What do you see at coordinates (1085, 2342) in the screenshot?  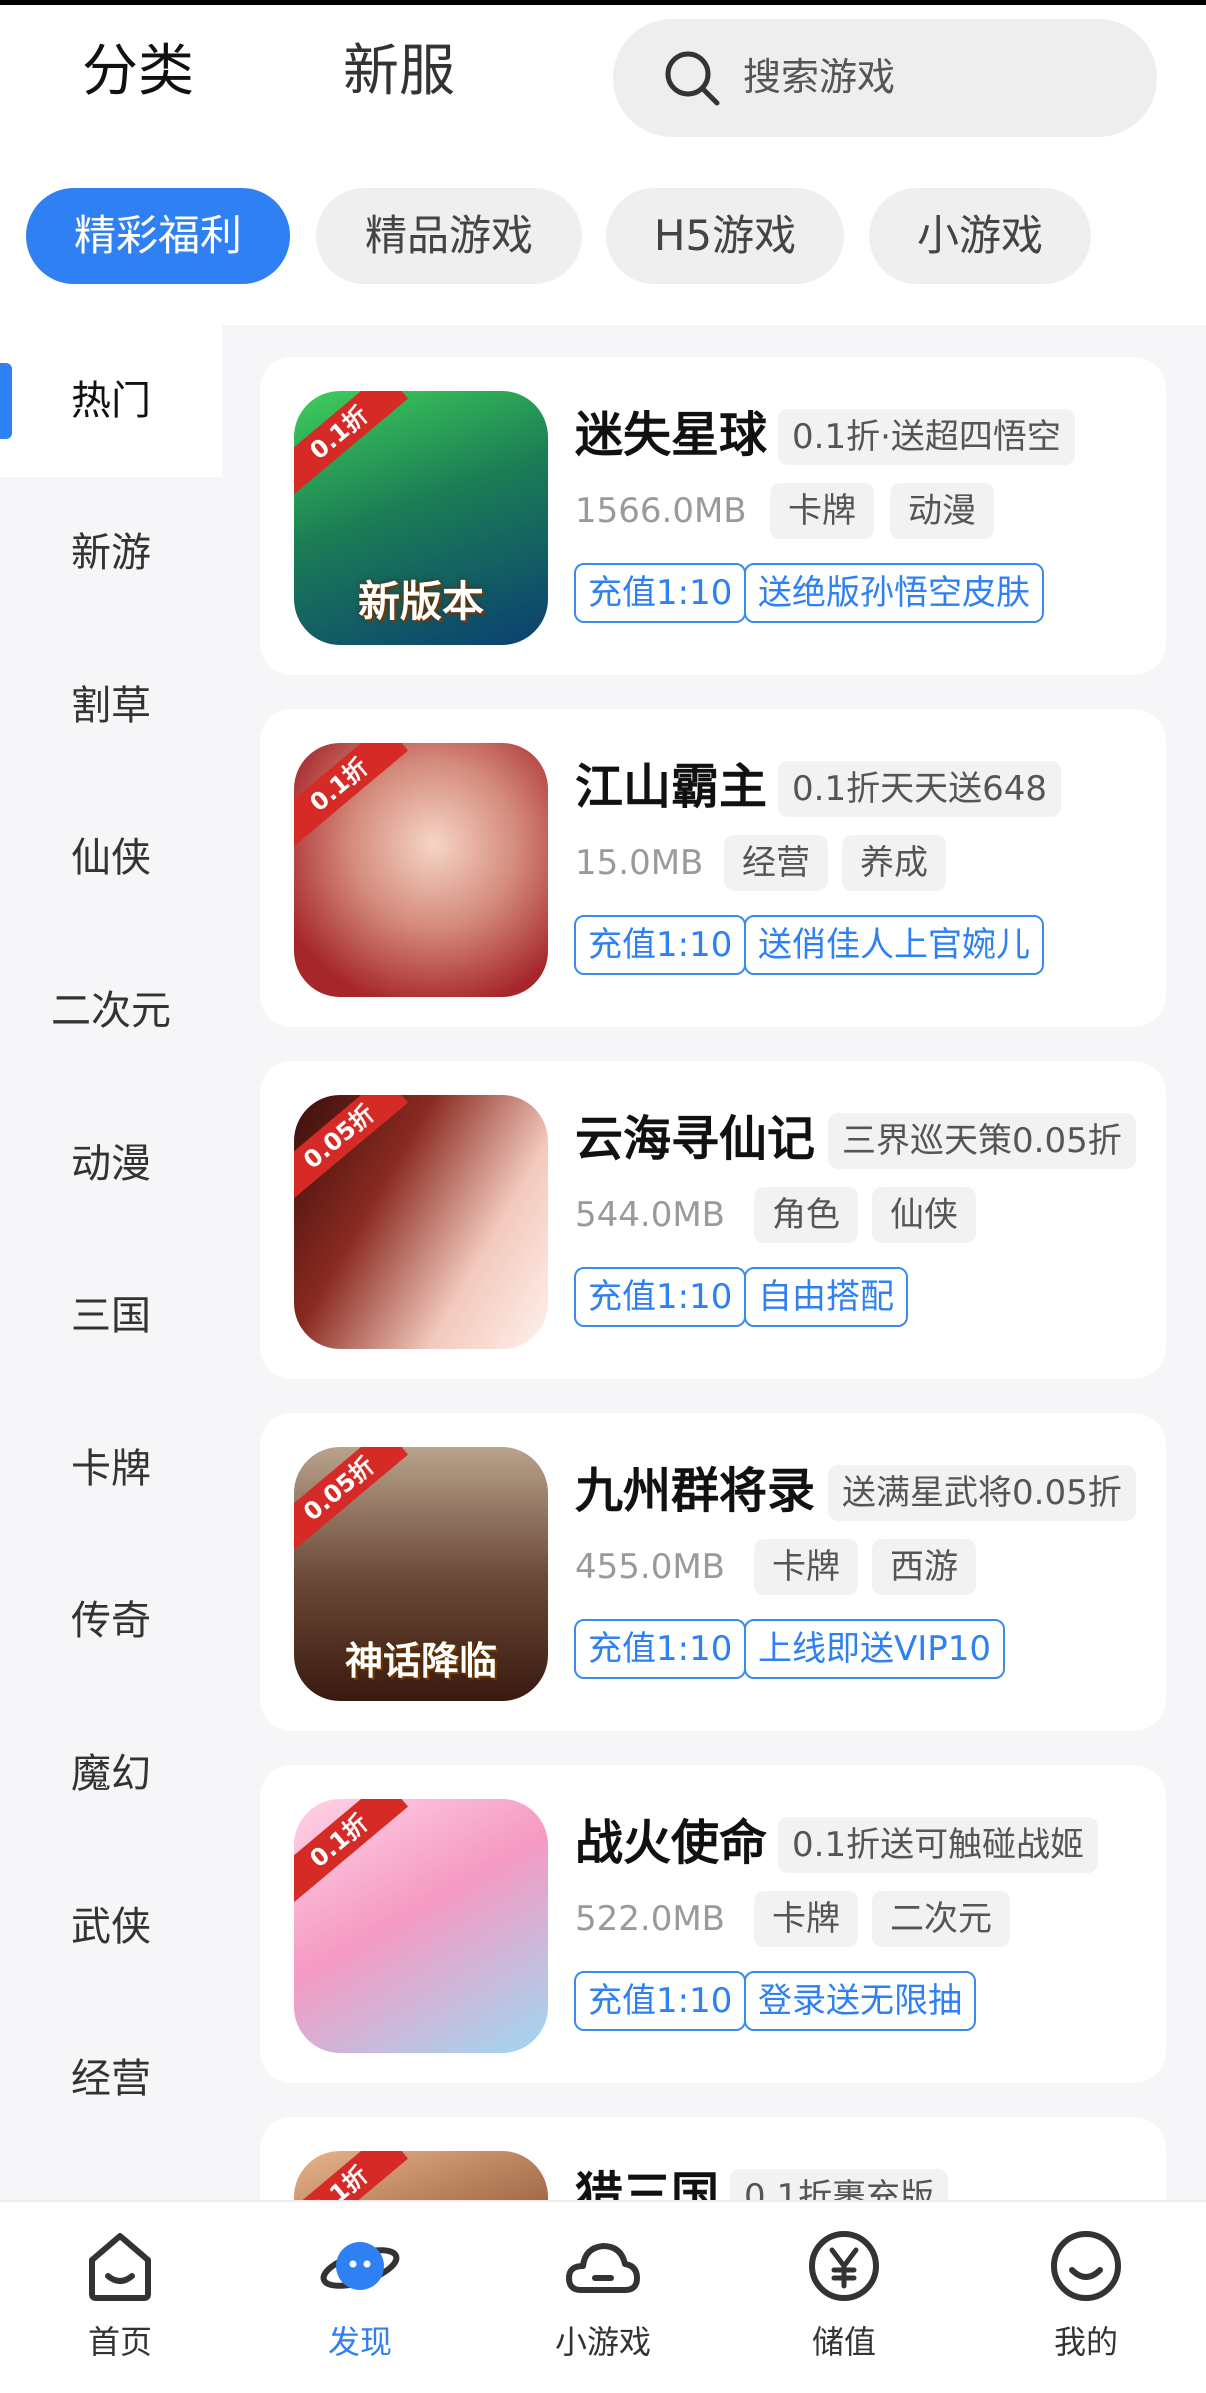 I see `nav-label: 我的` at bounding box center [1085, 2342].